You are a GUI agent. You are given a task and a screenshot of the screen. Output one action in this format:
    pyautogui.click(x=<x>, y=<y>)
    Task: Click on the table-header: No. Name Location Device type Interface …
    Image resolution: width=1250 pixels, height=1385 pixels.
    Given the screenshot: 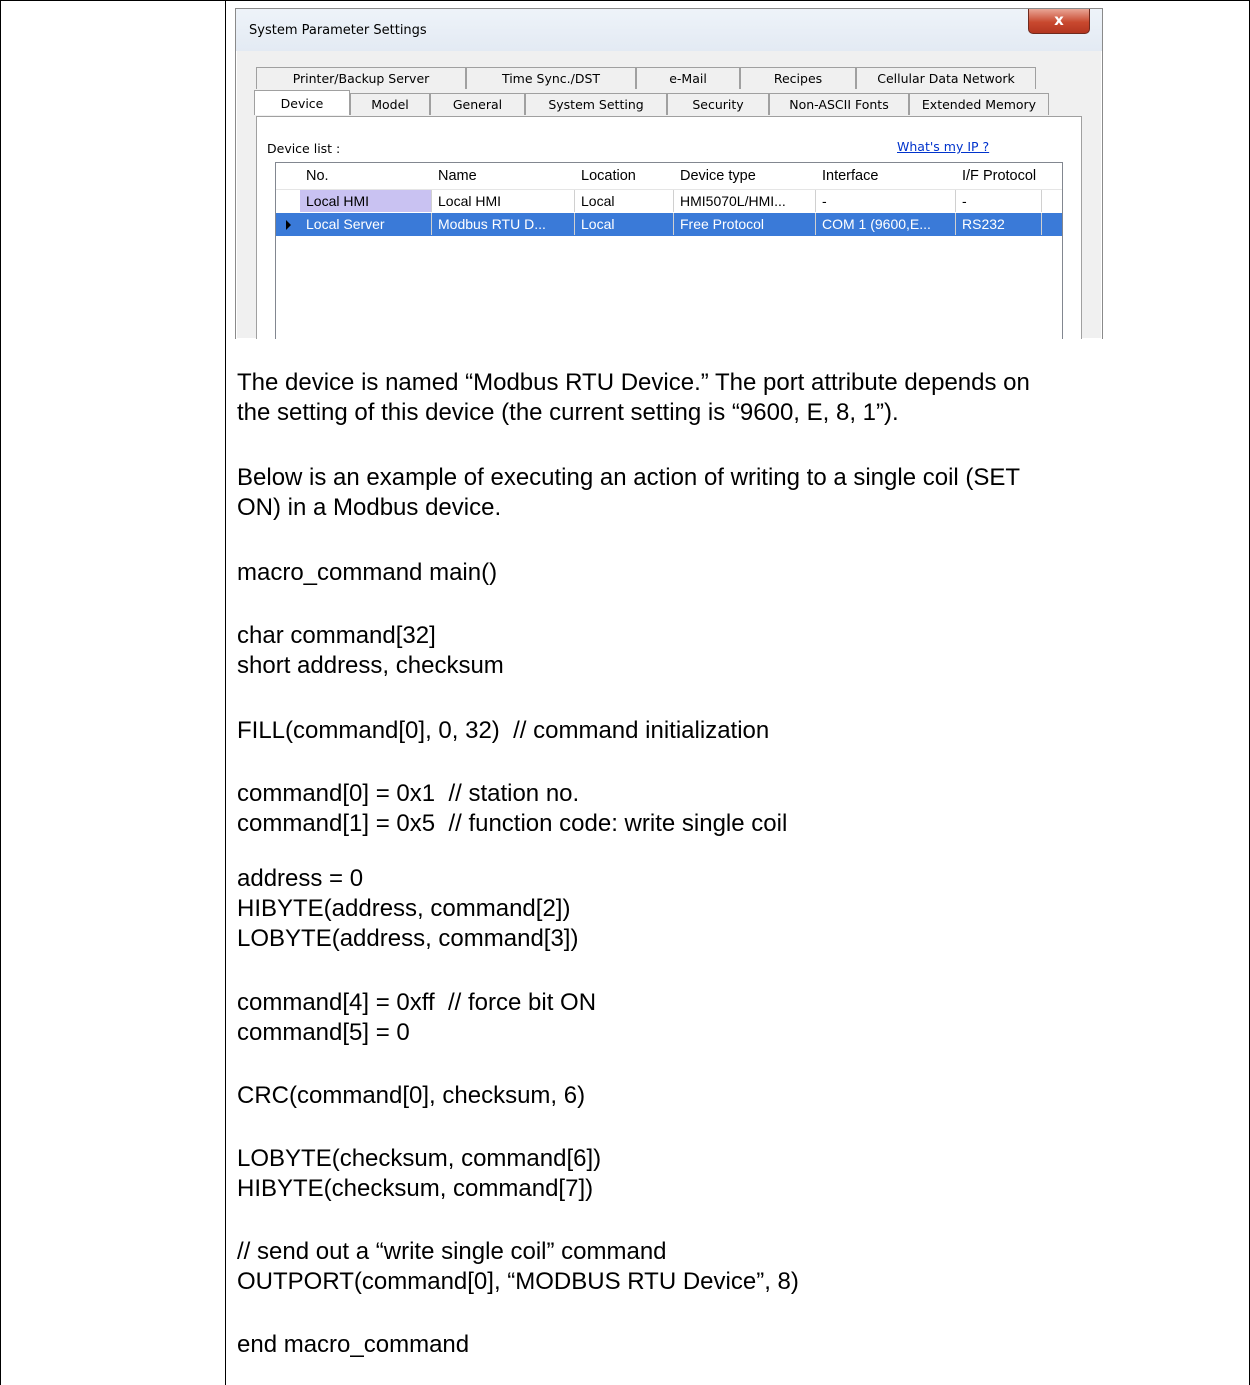 What is the action you would take?
    pyautogui.click(x=669, y=176)
    